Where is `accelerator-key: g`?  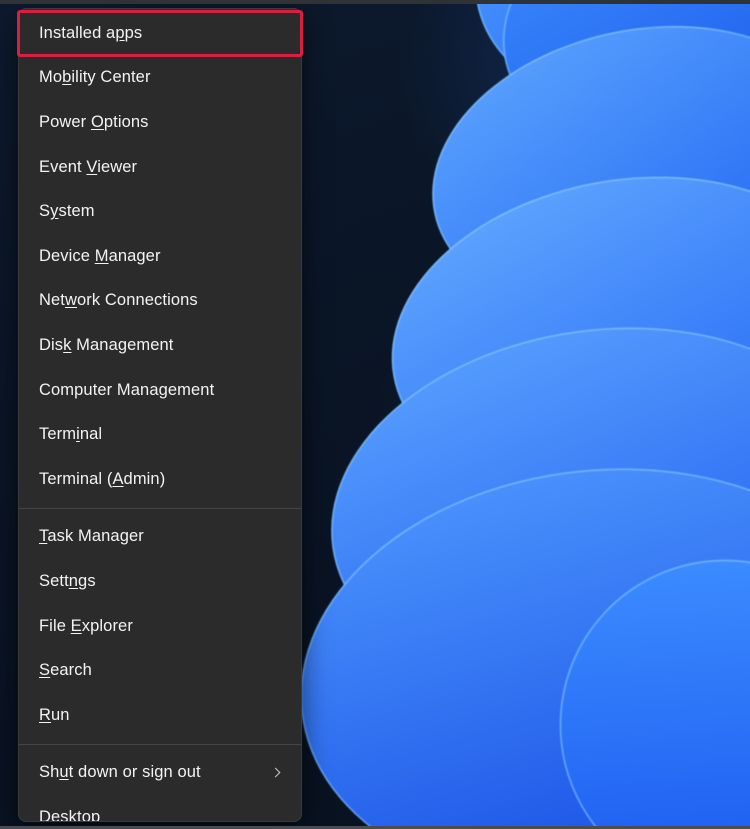 accelerator-key: g is located at coordinates (163, 389).